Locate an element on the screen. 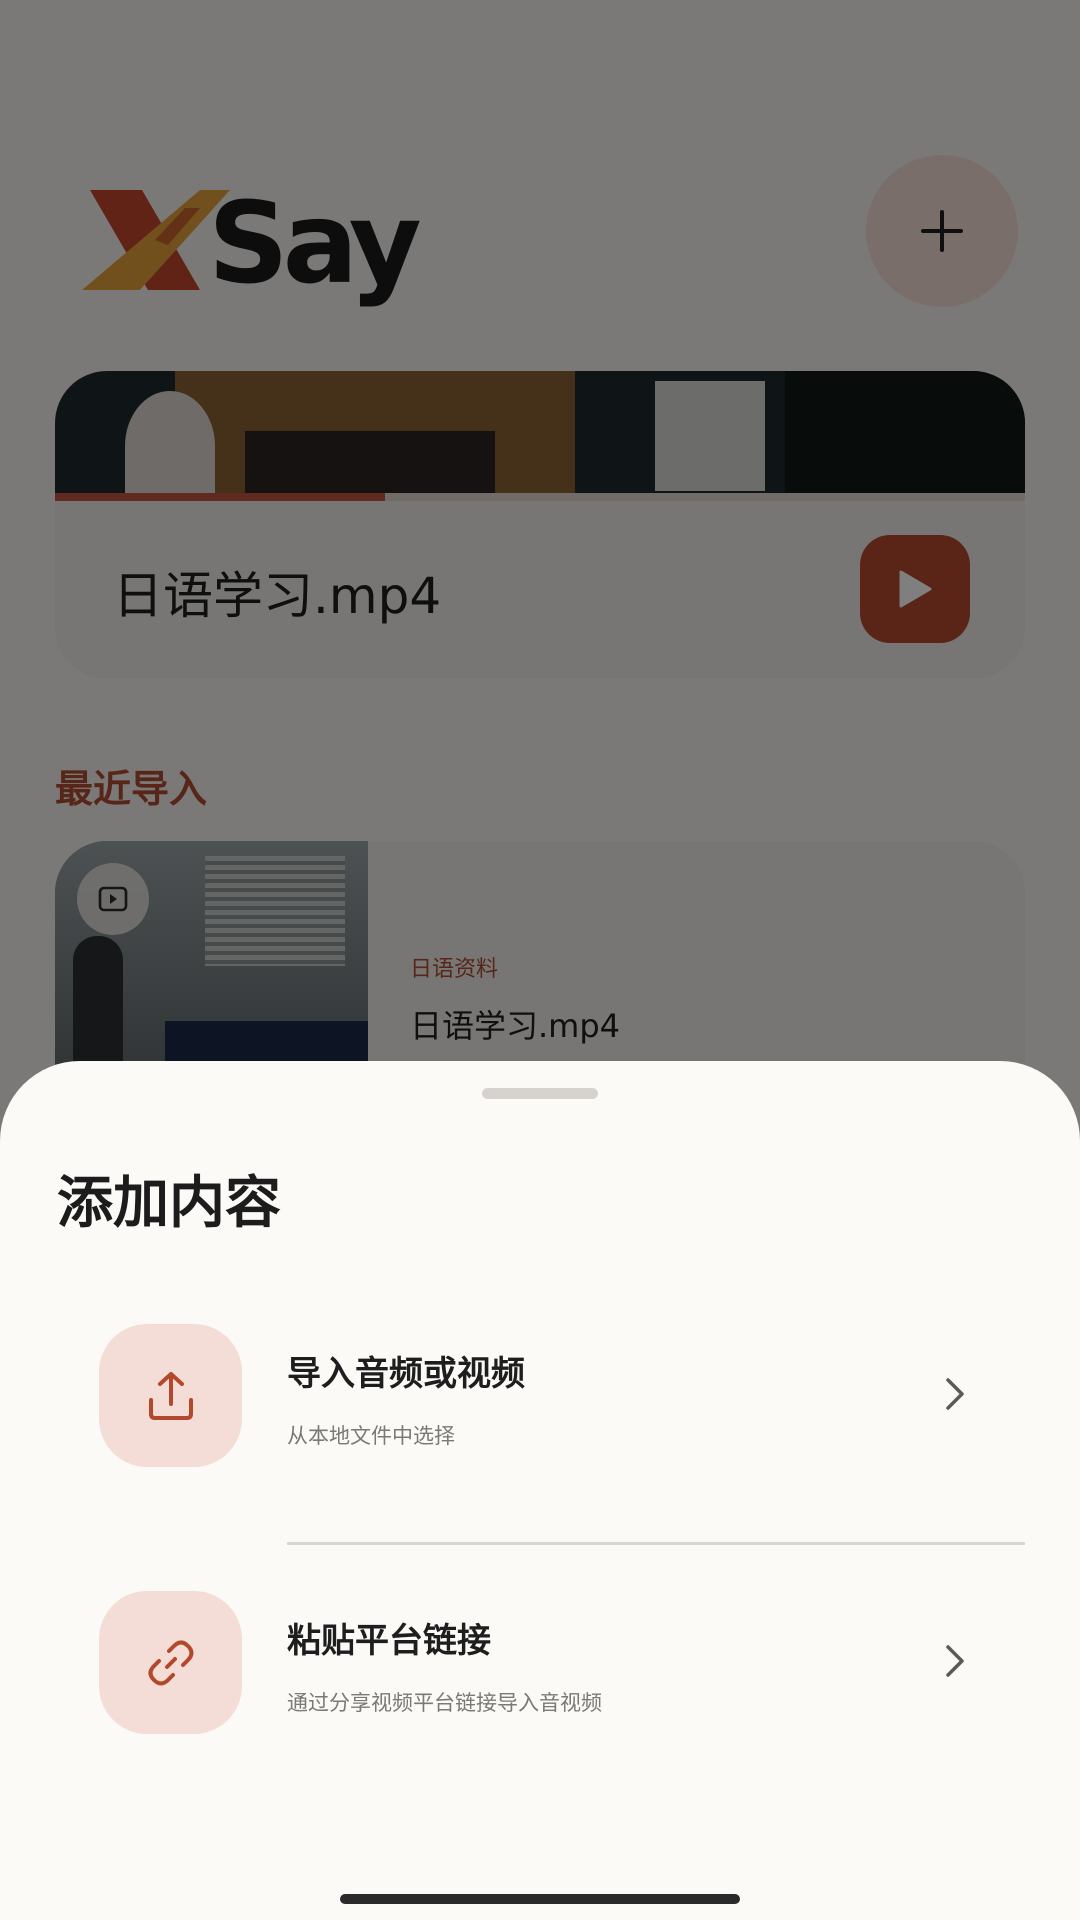  link-icon is located at coordinates (170, 1662).